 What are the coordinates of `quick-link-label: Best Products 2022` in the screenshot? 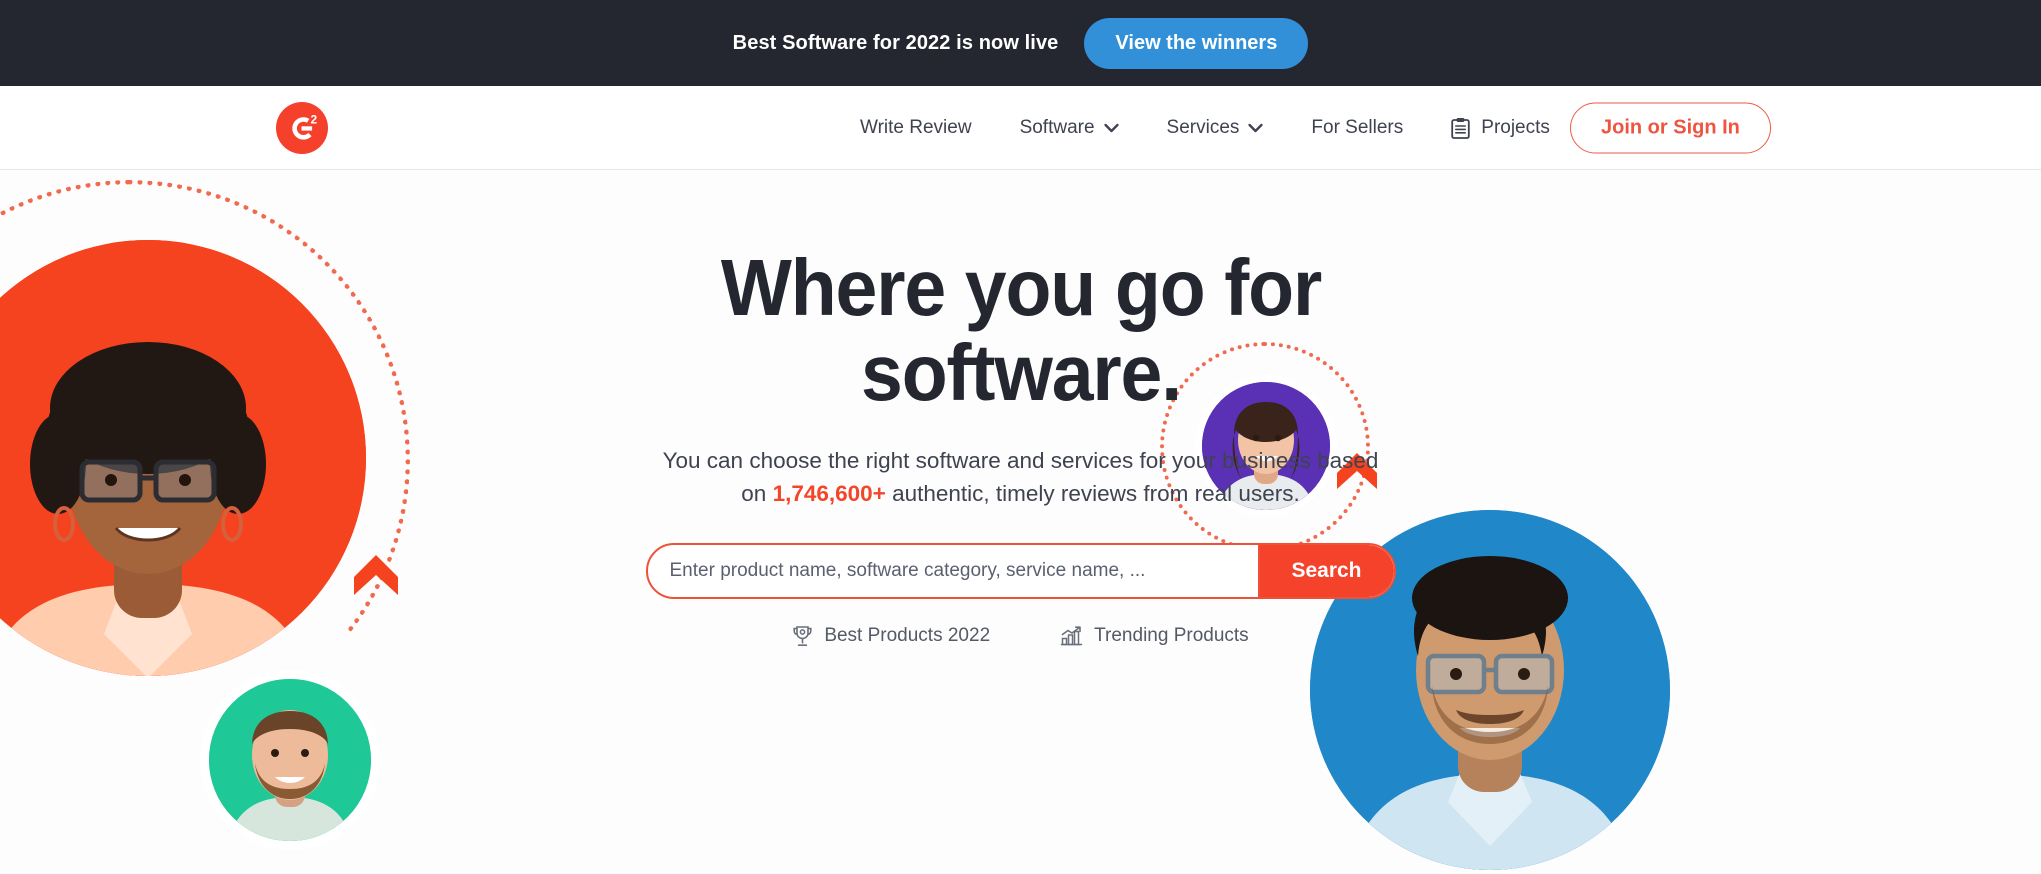 It's located at (907, 636).